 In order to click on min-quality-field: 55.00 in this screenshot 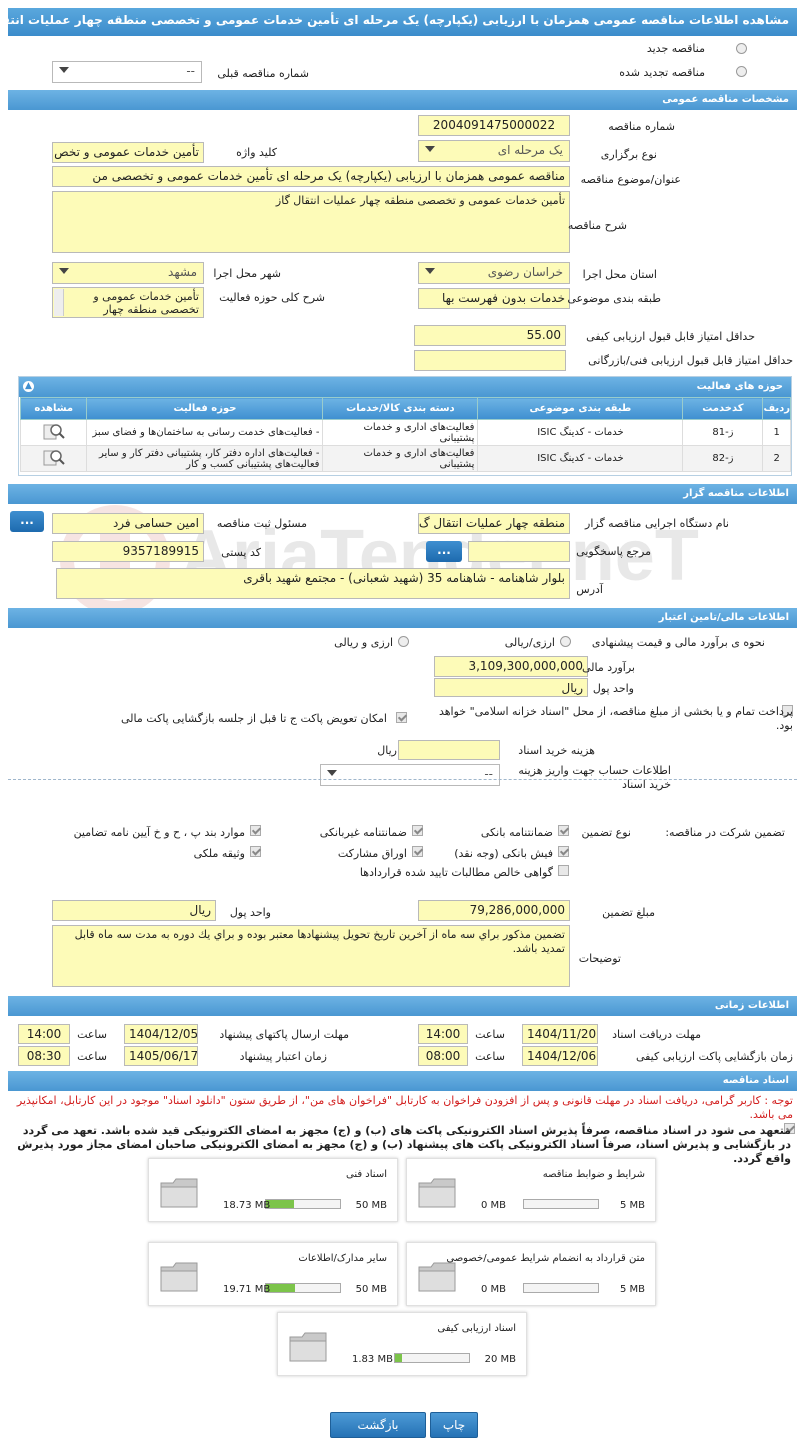, I will do `click(490, 335)`.